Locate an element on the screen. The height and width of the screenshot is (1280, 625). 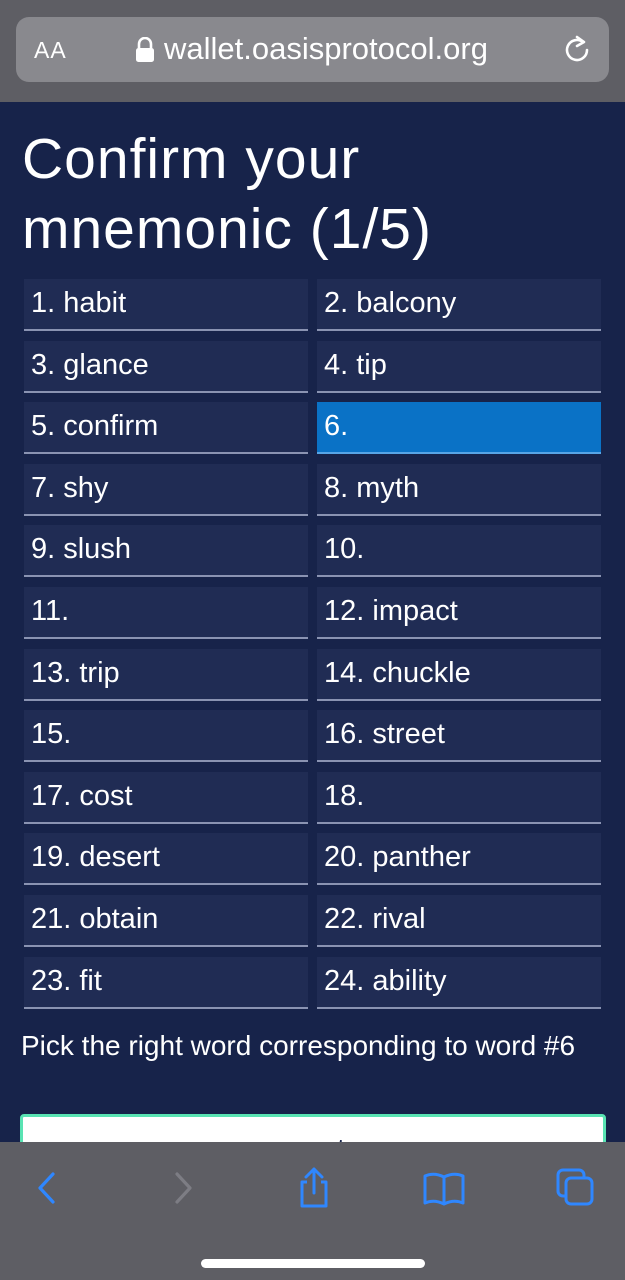
back-icon is located at coordinates (48, 1188).